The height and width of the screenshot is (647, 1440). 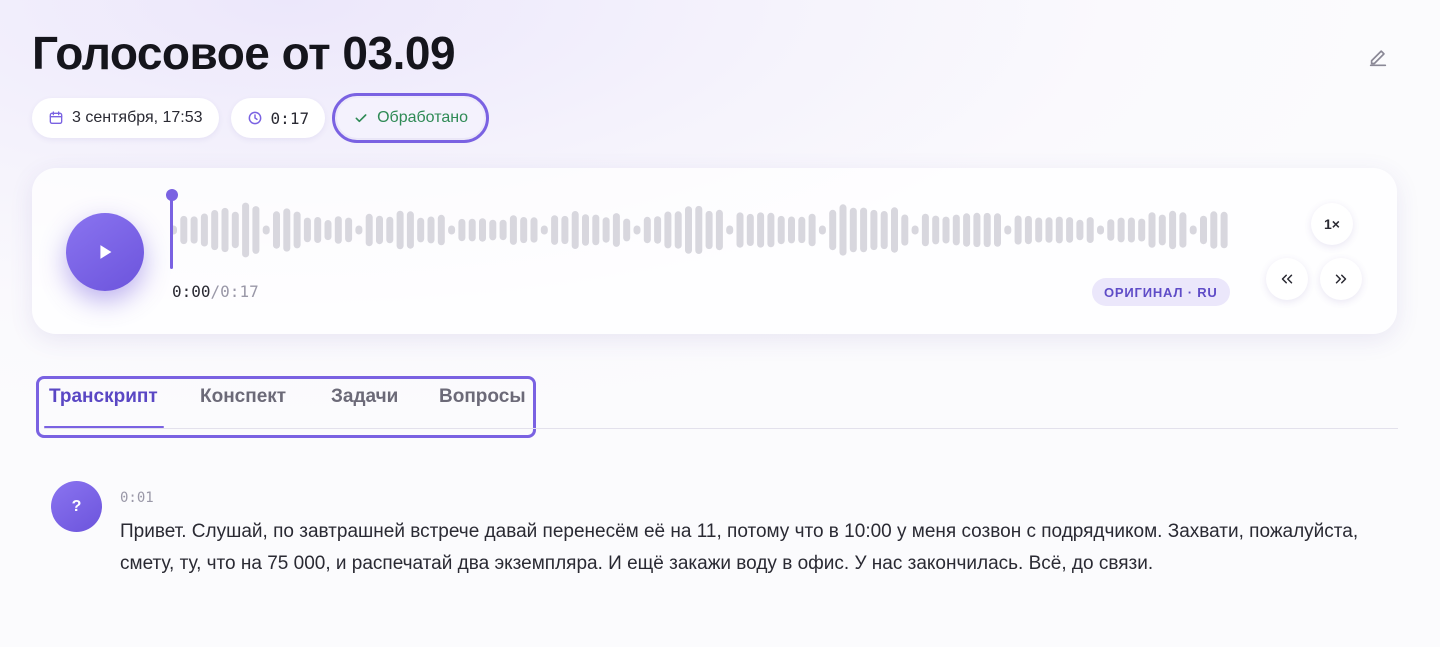 I want to click on rewind-button, so click(x=1287, y=279).